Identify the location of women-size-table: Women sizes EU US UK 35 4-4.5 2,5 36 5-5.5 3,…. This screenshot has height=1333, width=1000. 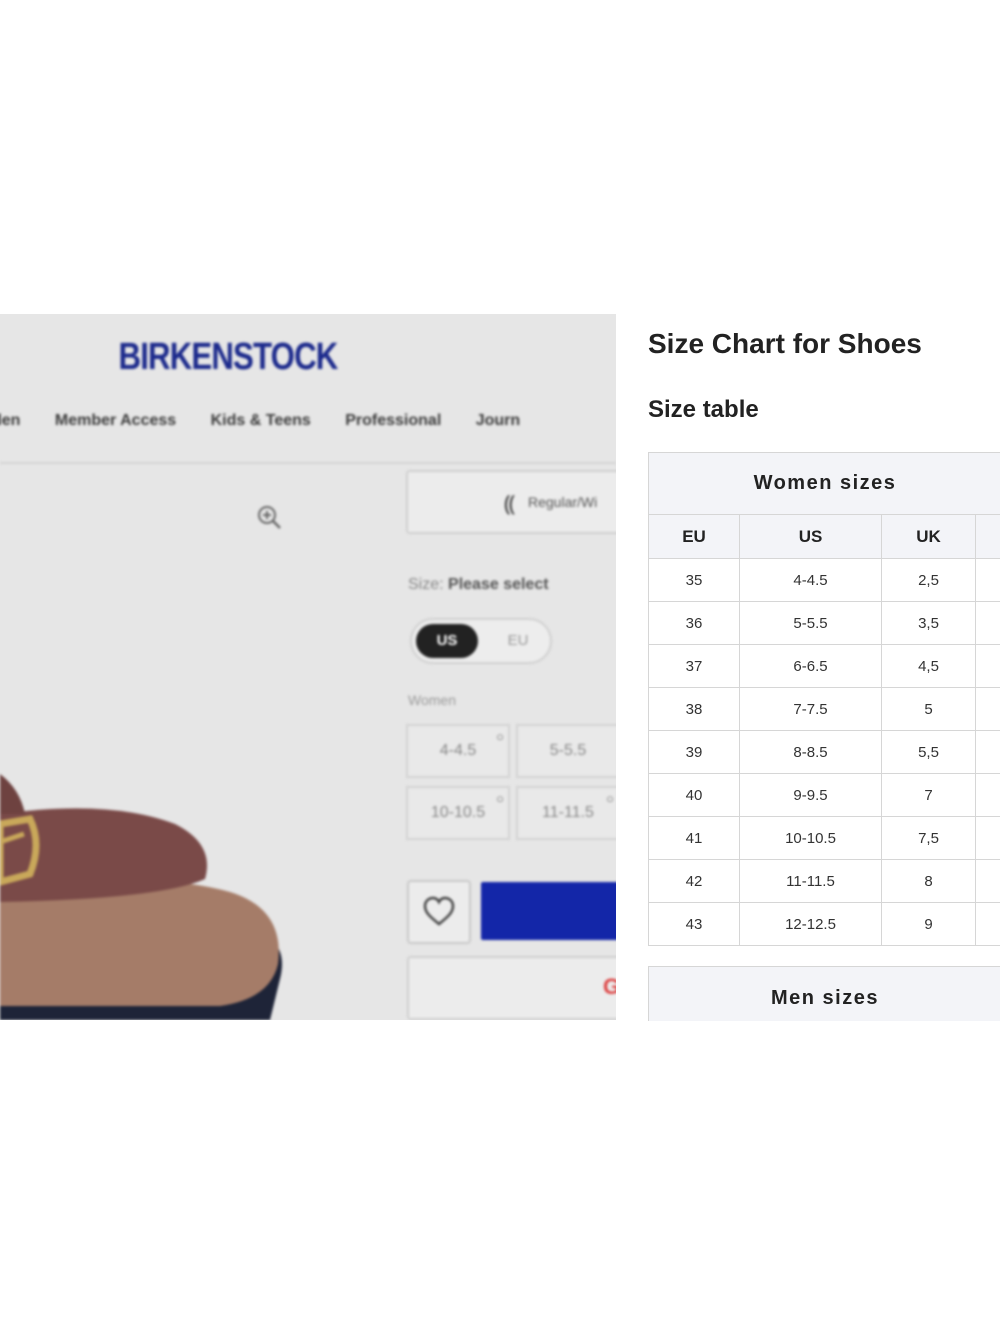
(824, 699).